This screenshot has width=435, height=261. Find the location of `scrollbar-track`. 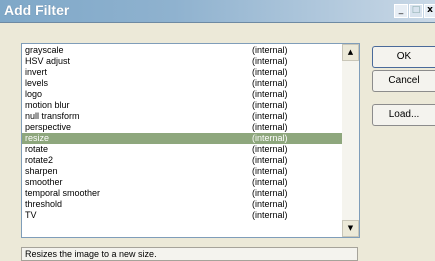

scrollbar-track is located at coordinates (350, 140).